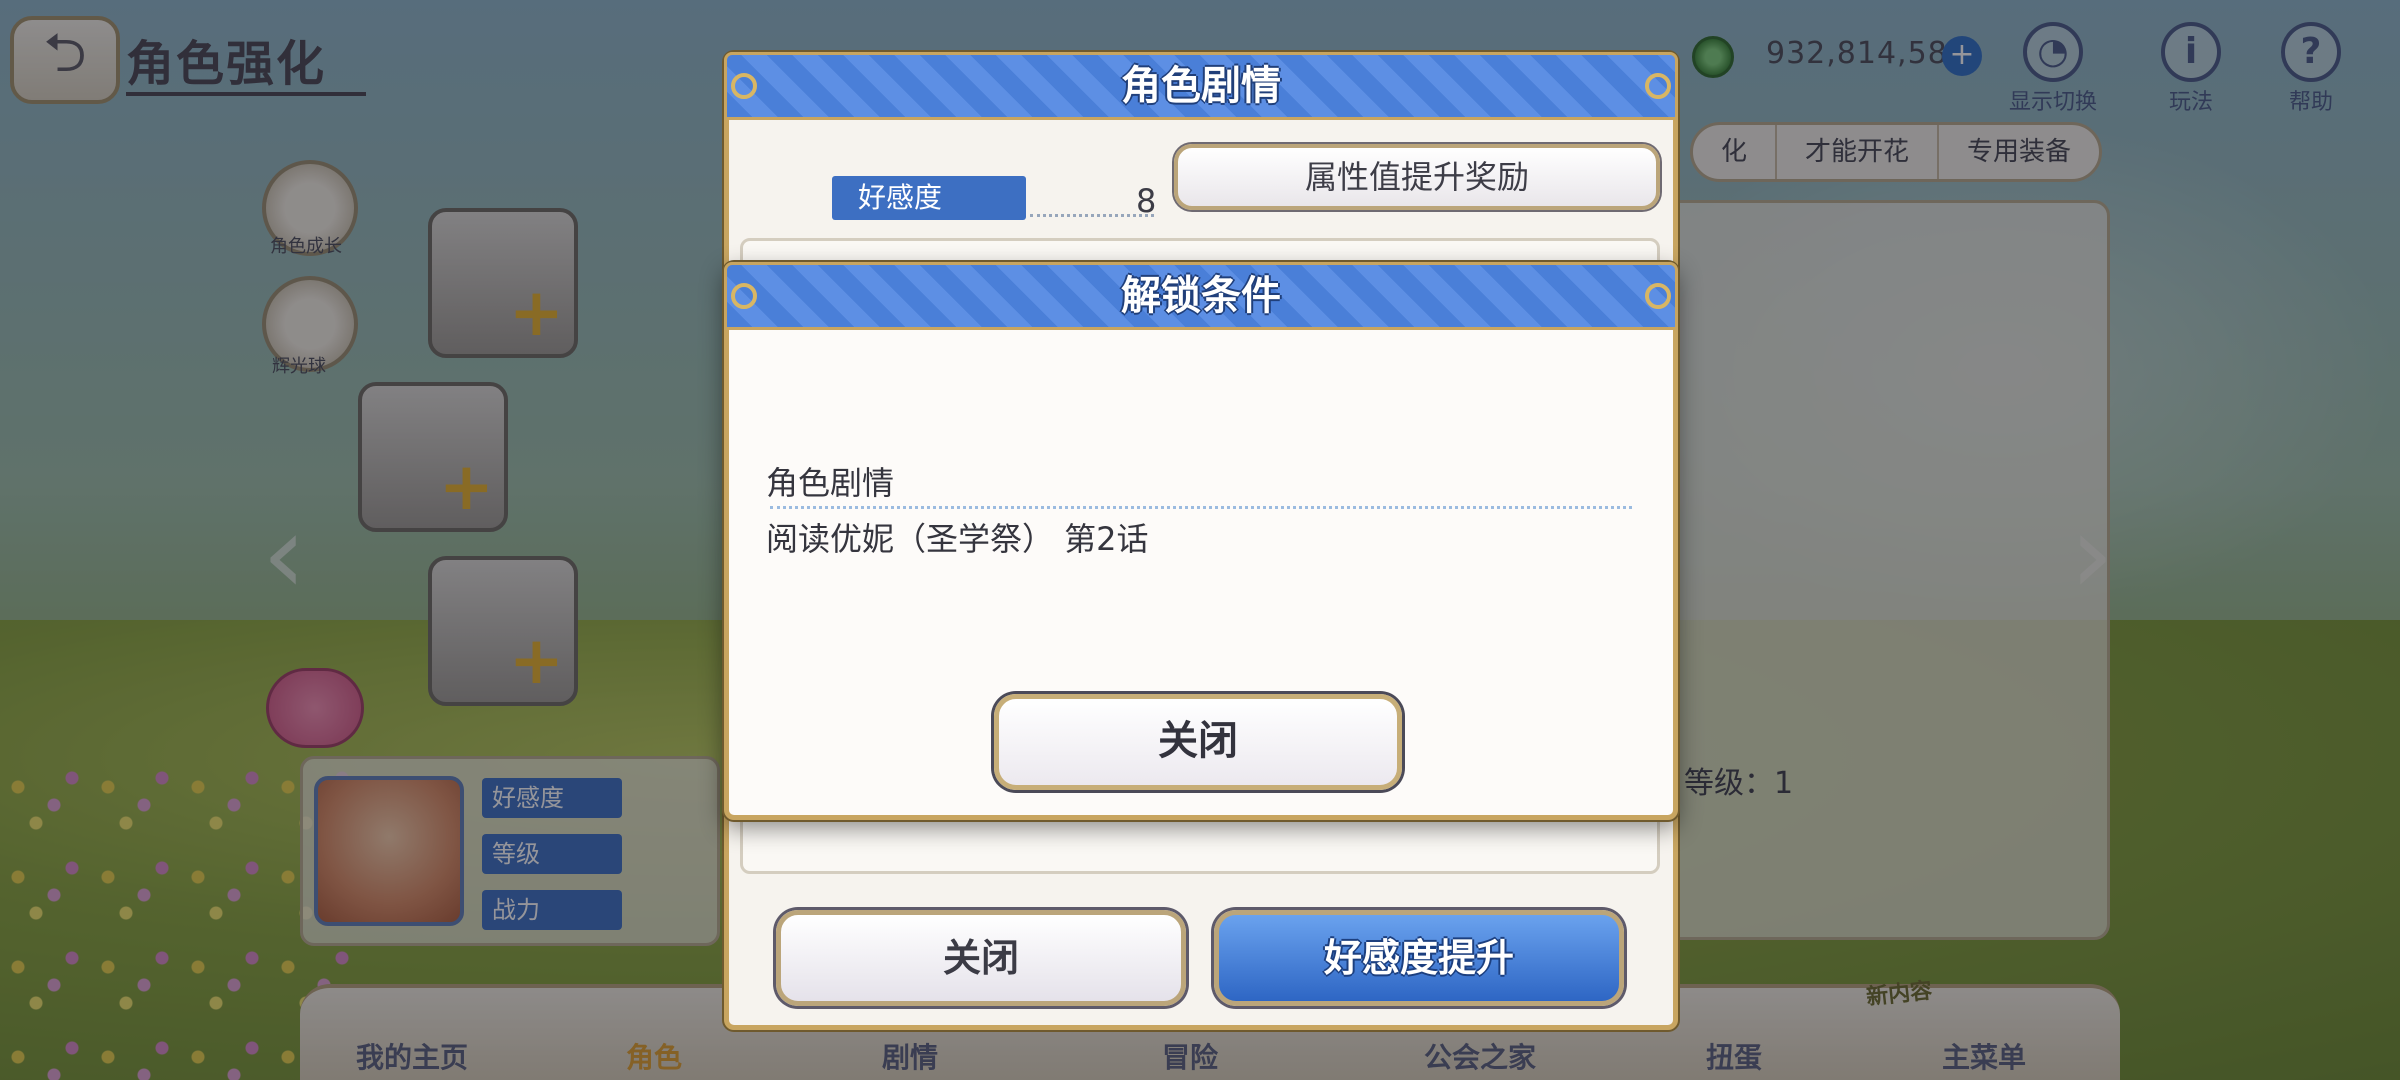 The width and height of the screenshot is (2400, 1080). Describe the element at coordinates (1417, 177) in the screenshot. I see `stat-reward-button: 属性值提升奖励` at that location.